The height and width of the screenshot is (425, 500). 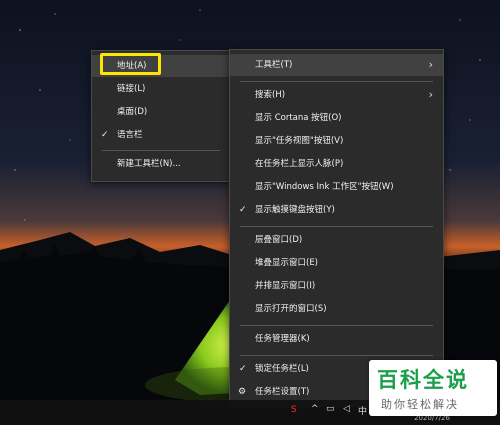 What do you see at coordinates (346, 409) in the screenshot?
I see `volume-icon: ◁` at bounding box center [346, 409].